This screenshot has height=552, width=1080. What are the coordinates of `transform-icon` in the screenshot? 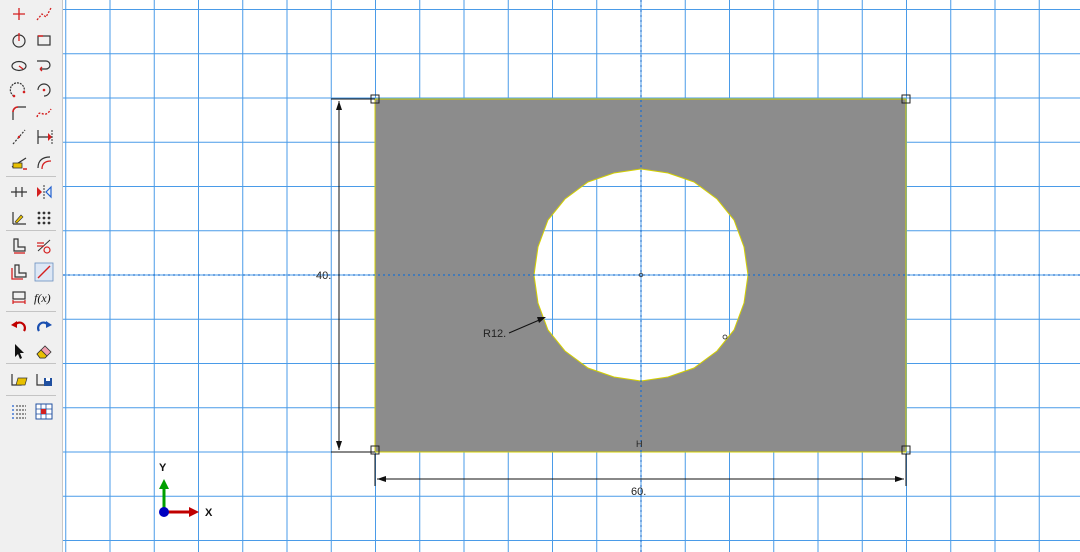 It's located at (19, 297).